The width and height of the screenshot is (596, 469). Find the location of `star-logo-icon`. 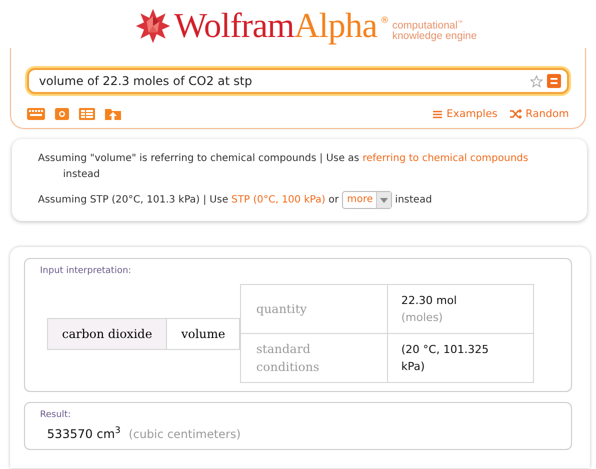

star-logo-icon is located at coordinates (153, 26).